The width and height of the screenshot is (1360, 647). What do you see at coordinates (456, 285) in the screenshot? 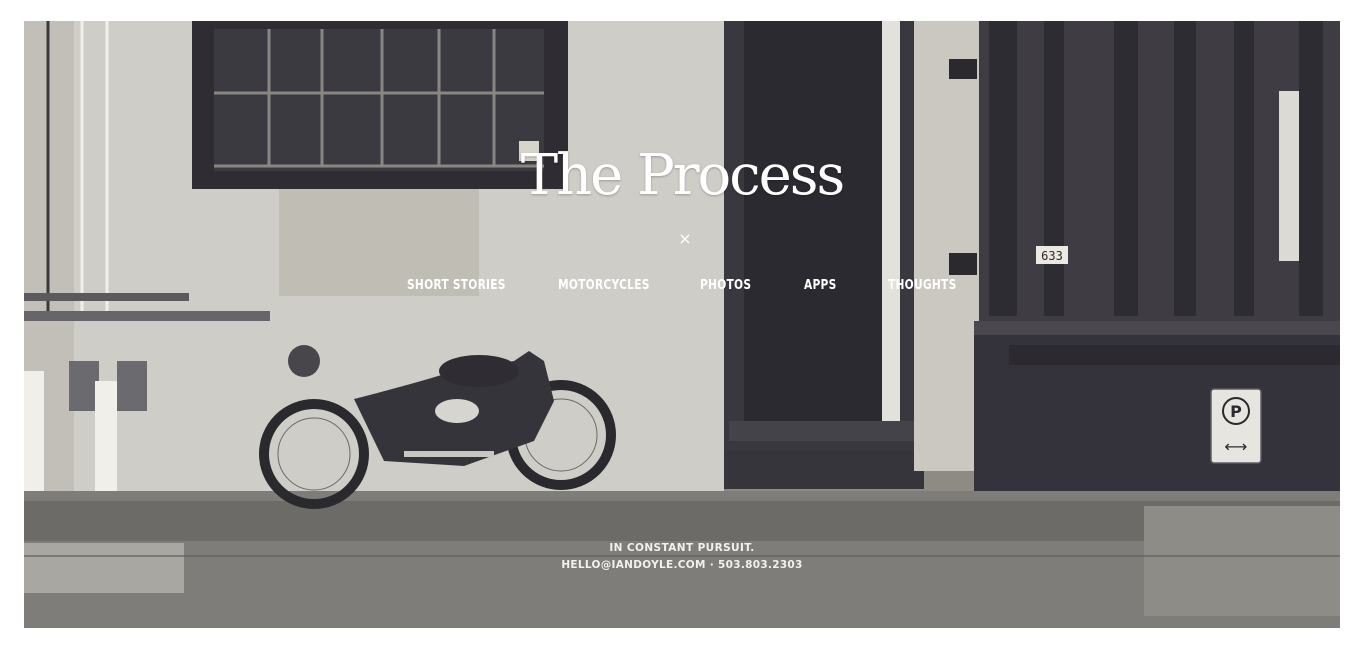
I see `nav-item-short-stories: SHORT STORIES` at bounding box center [456, 285].